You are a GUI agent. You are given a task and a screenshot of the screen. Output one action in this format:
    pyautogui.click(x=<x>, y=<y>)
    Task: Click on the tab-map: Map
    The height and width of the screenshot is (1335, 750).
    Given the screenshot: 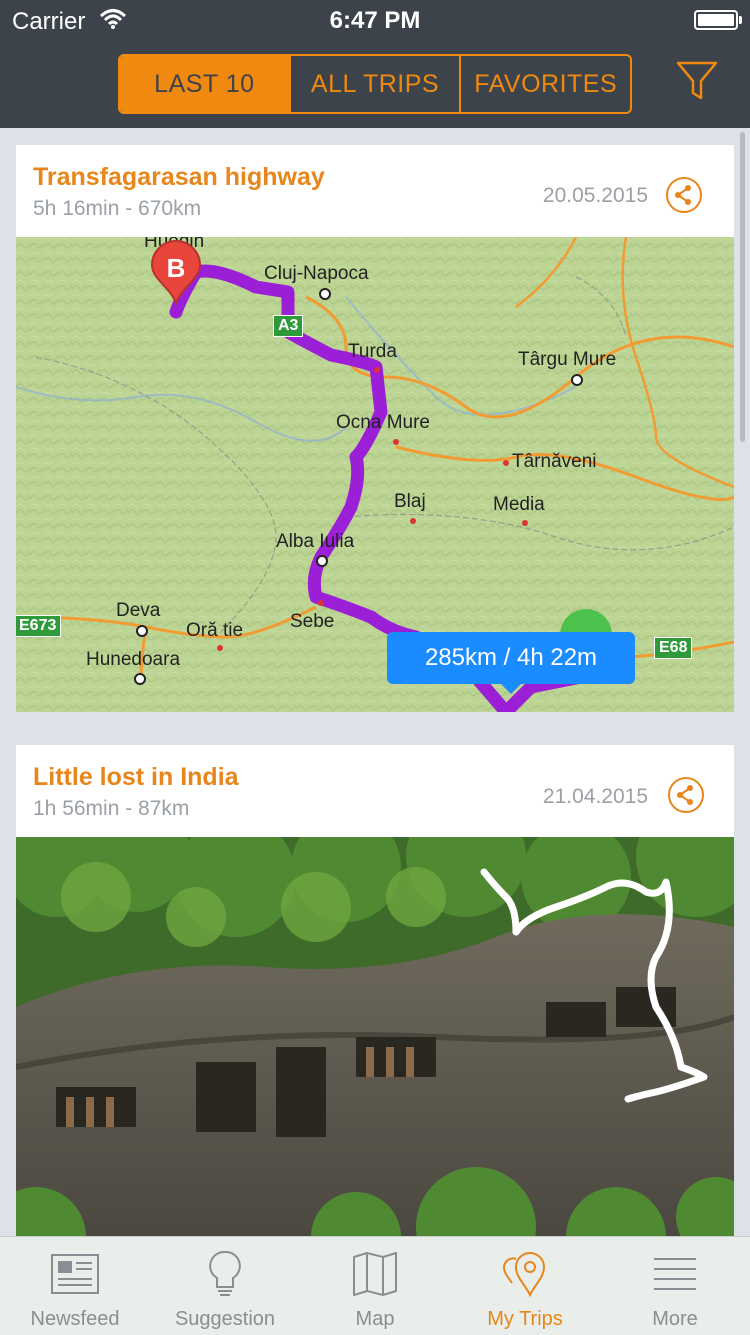 What is the action you would take?
    pyautogui.click(x=375, y=1286)
    